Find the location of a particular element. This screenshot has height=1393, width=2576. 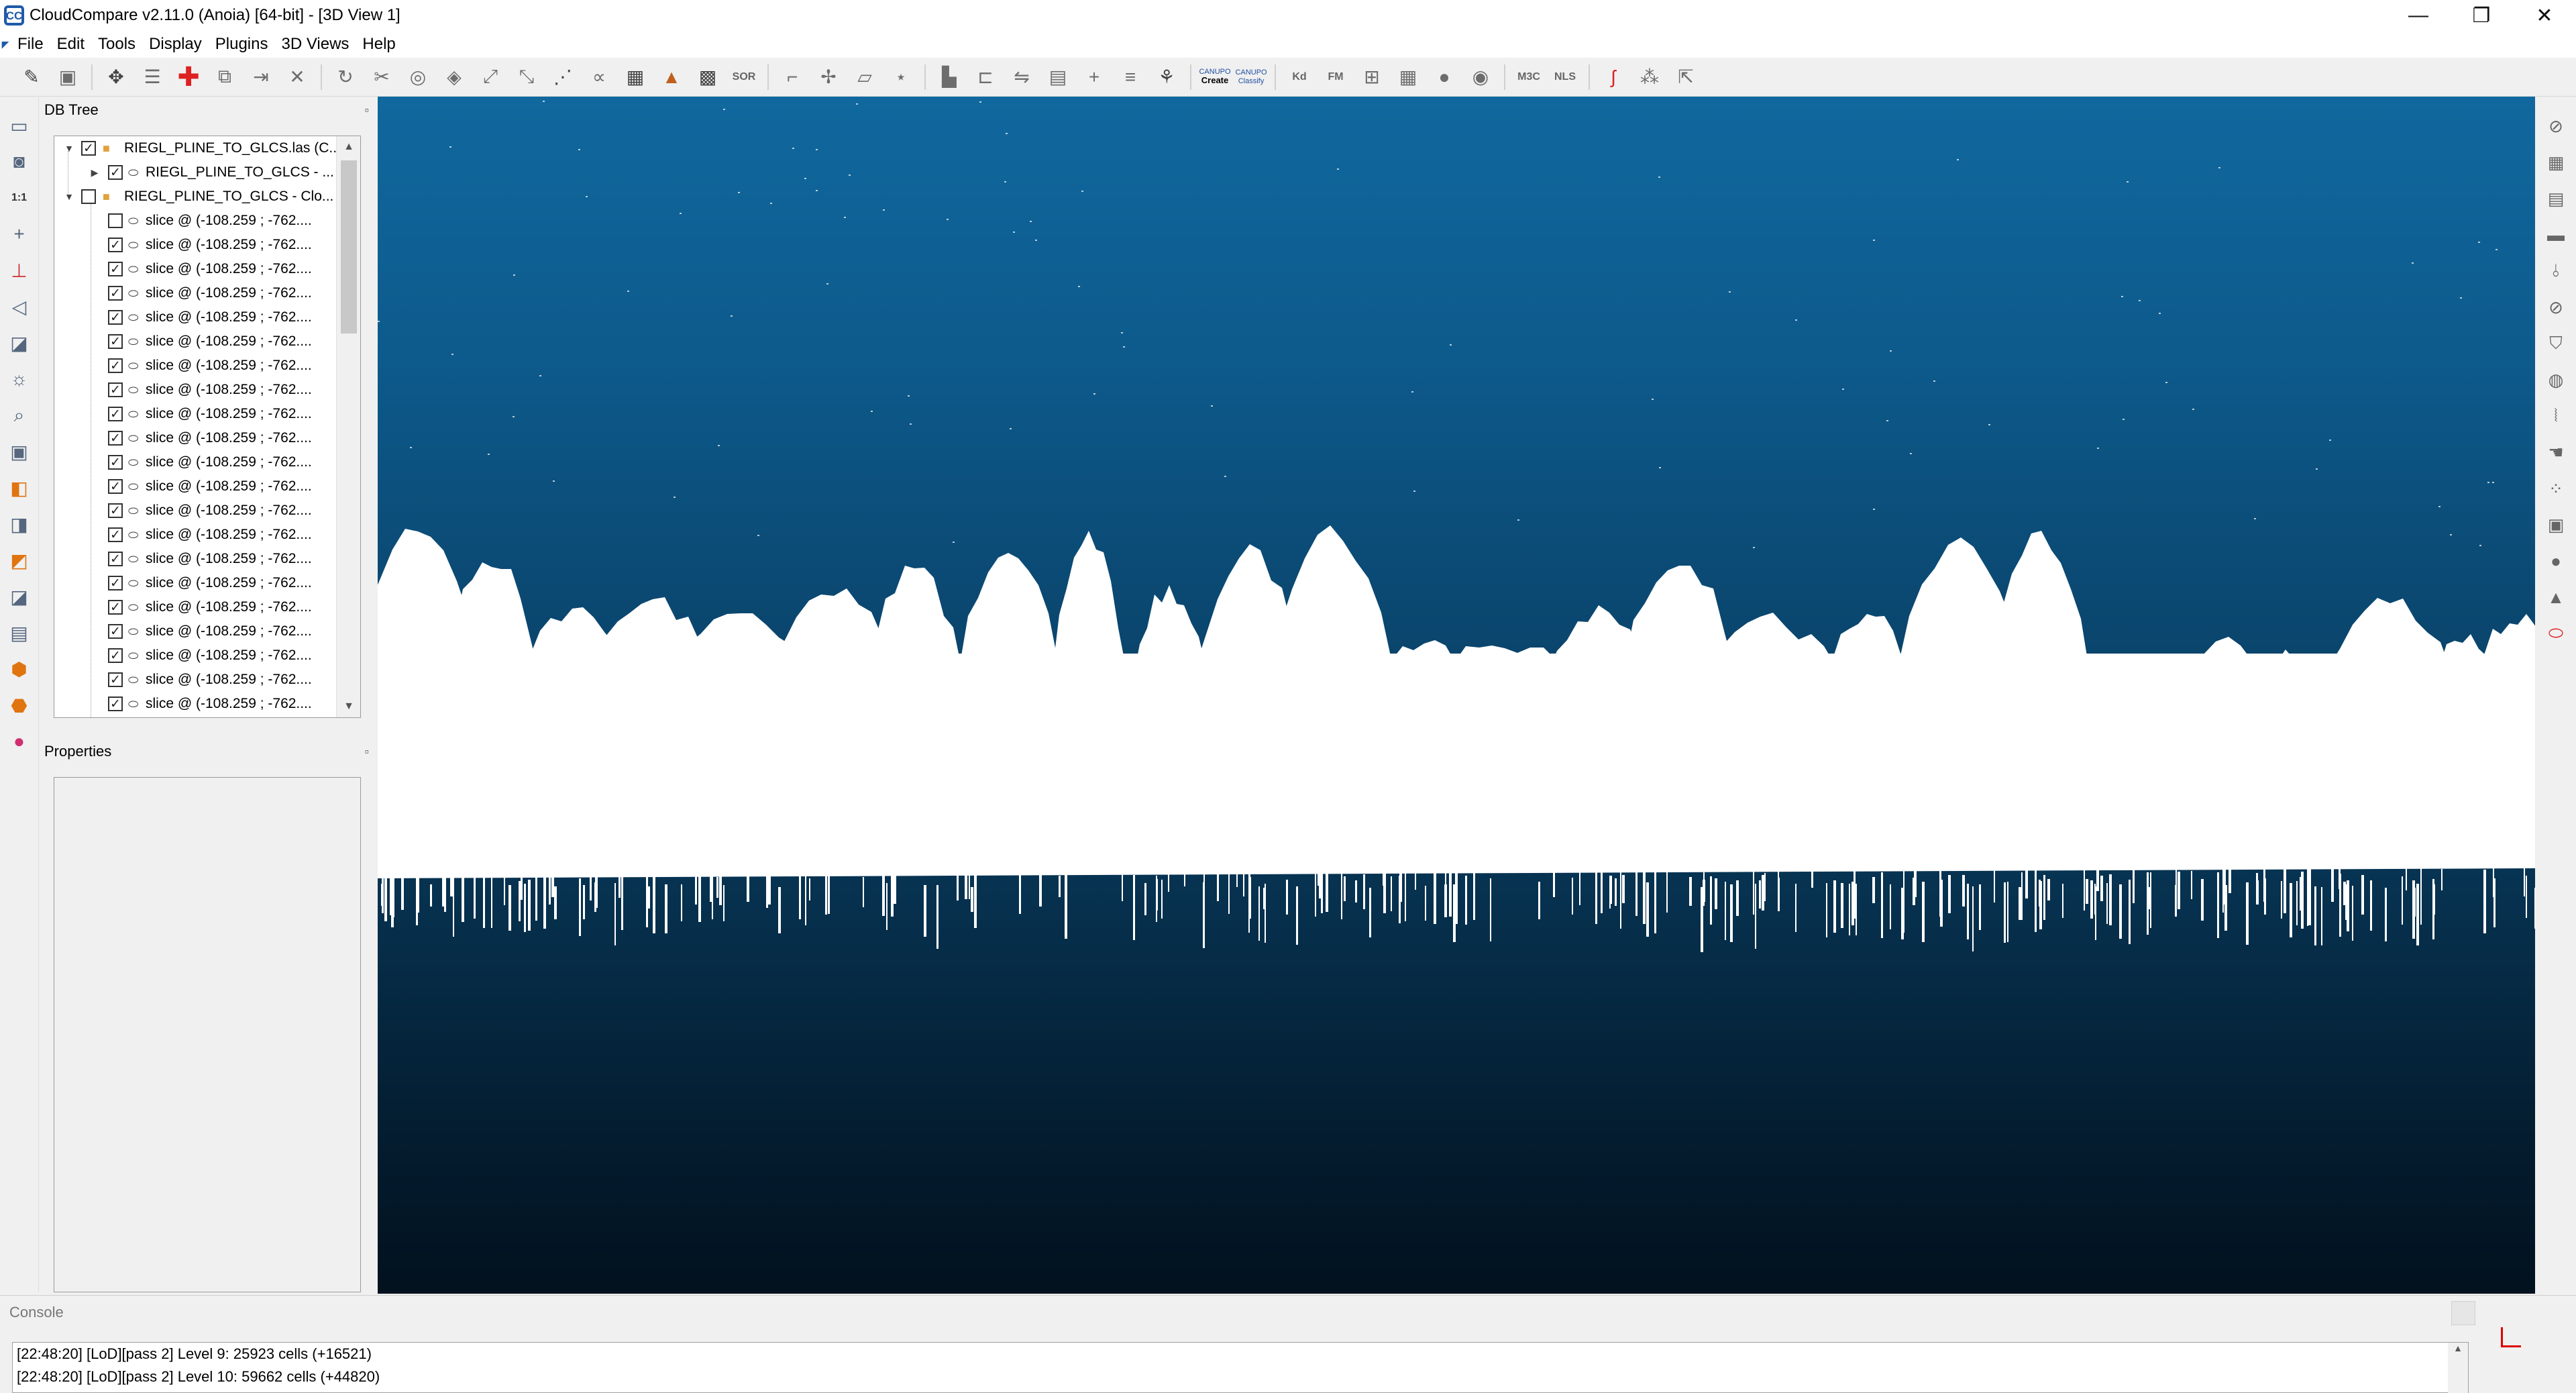

hand-icon: ☚ is located at coordinates (2555, 452).